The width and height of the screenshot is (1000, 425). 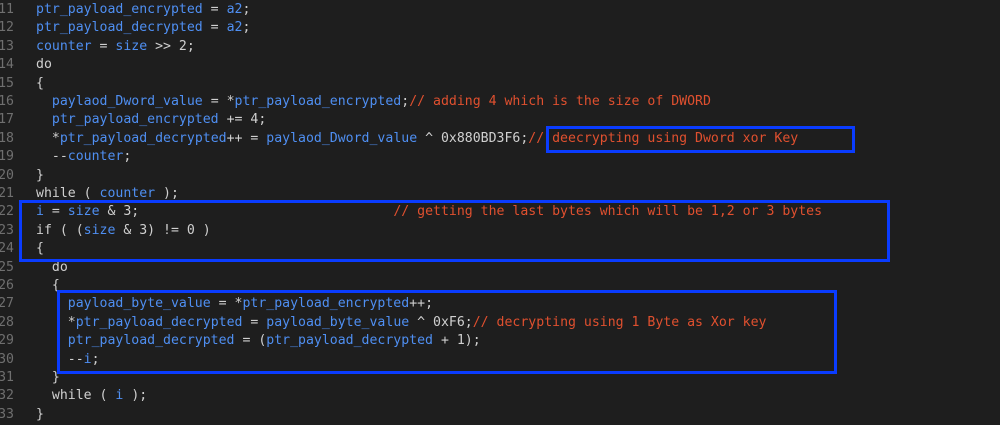 I want to click on code-line: {, so click(x=40, y=84).